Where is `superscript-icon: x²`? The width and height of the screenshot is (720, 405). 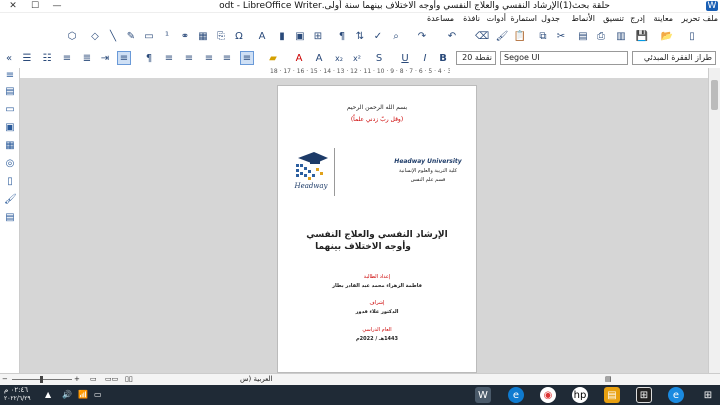 superscript-icon: x² is located at coordinates (357, 58).